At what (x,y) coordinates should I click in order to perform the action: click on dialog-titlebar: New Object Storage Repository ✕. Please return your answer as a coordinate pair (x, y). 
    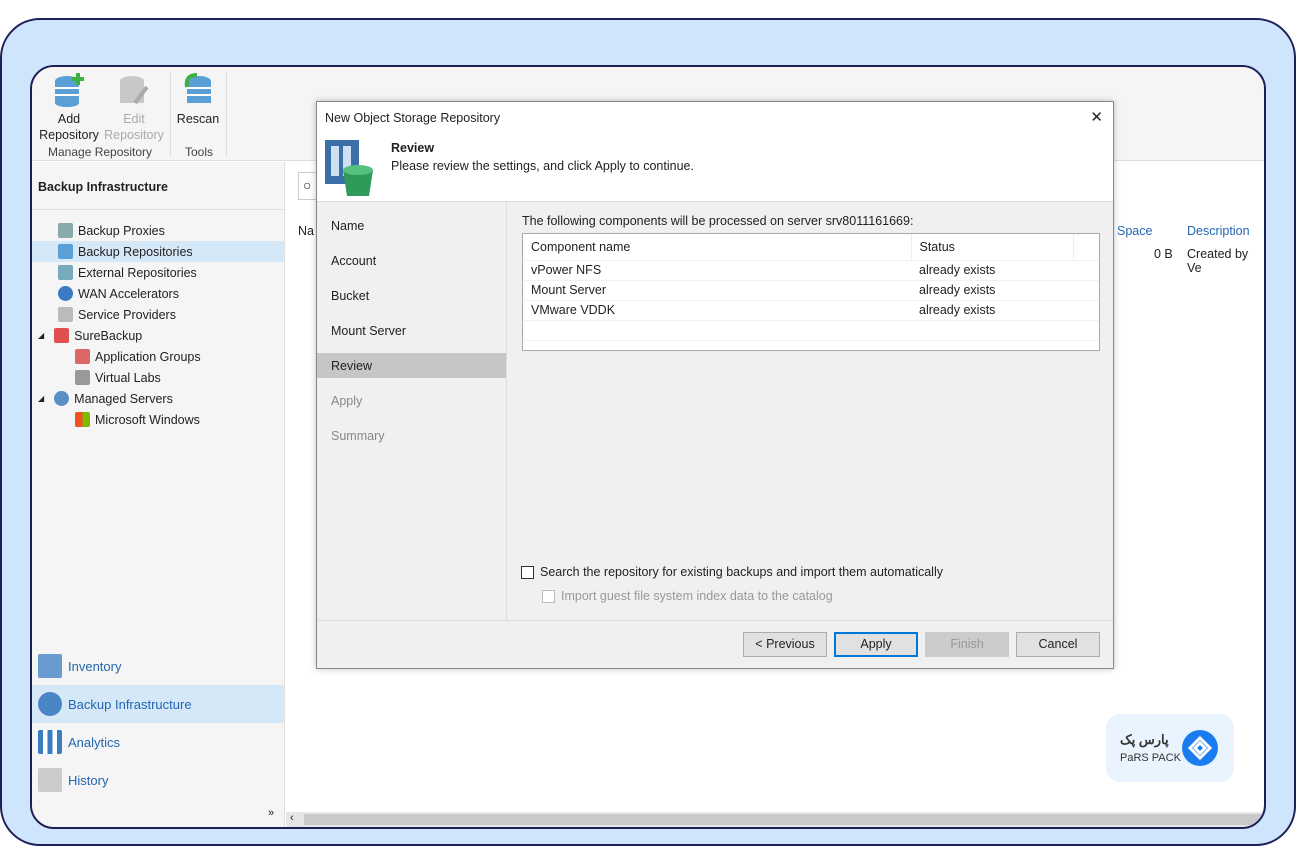
    Looking at the image, I should click on (715, 117).